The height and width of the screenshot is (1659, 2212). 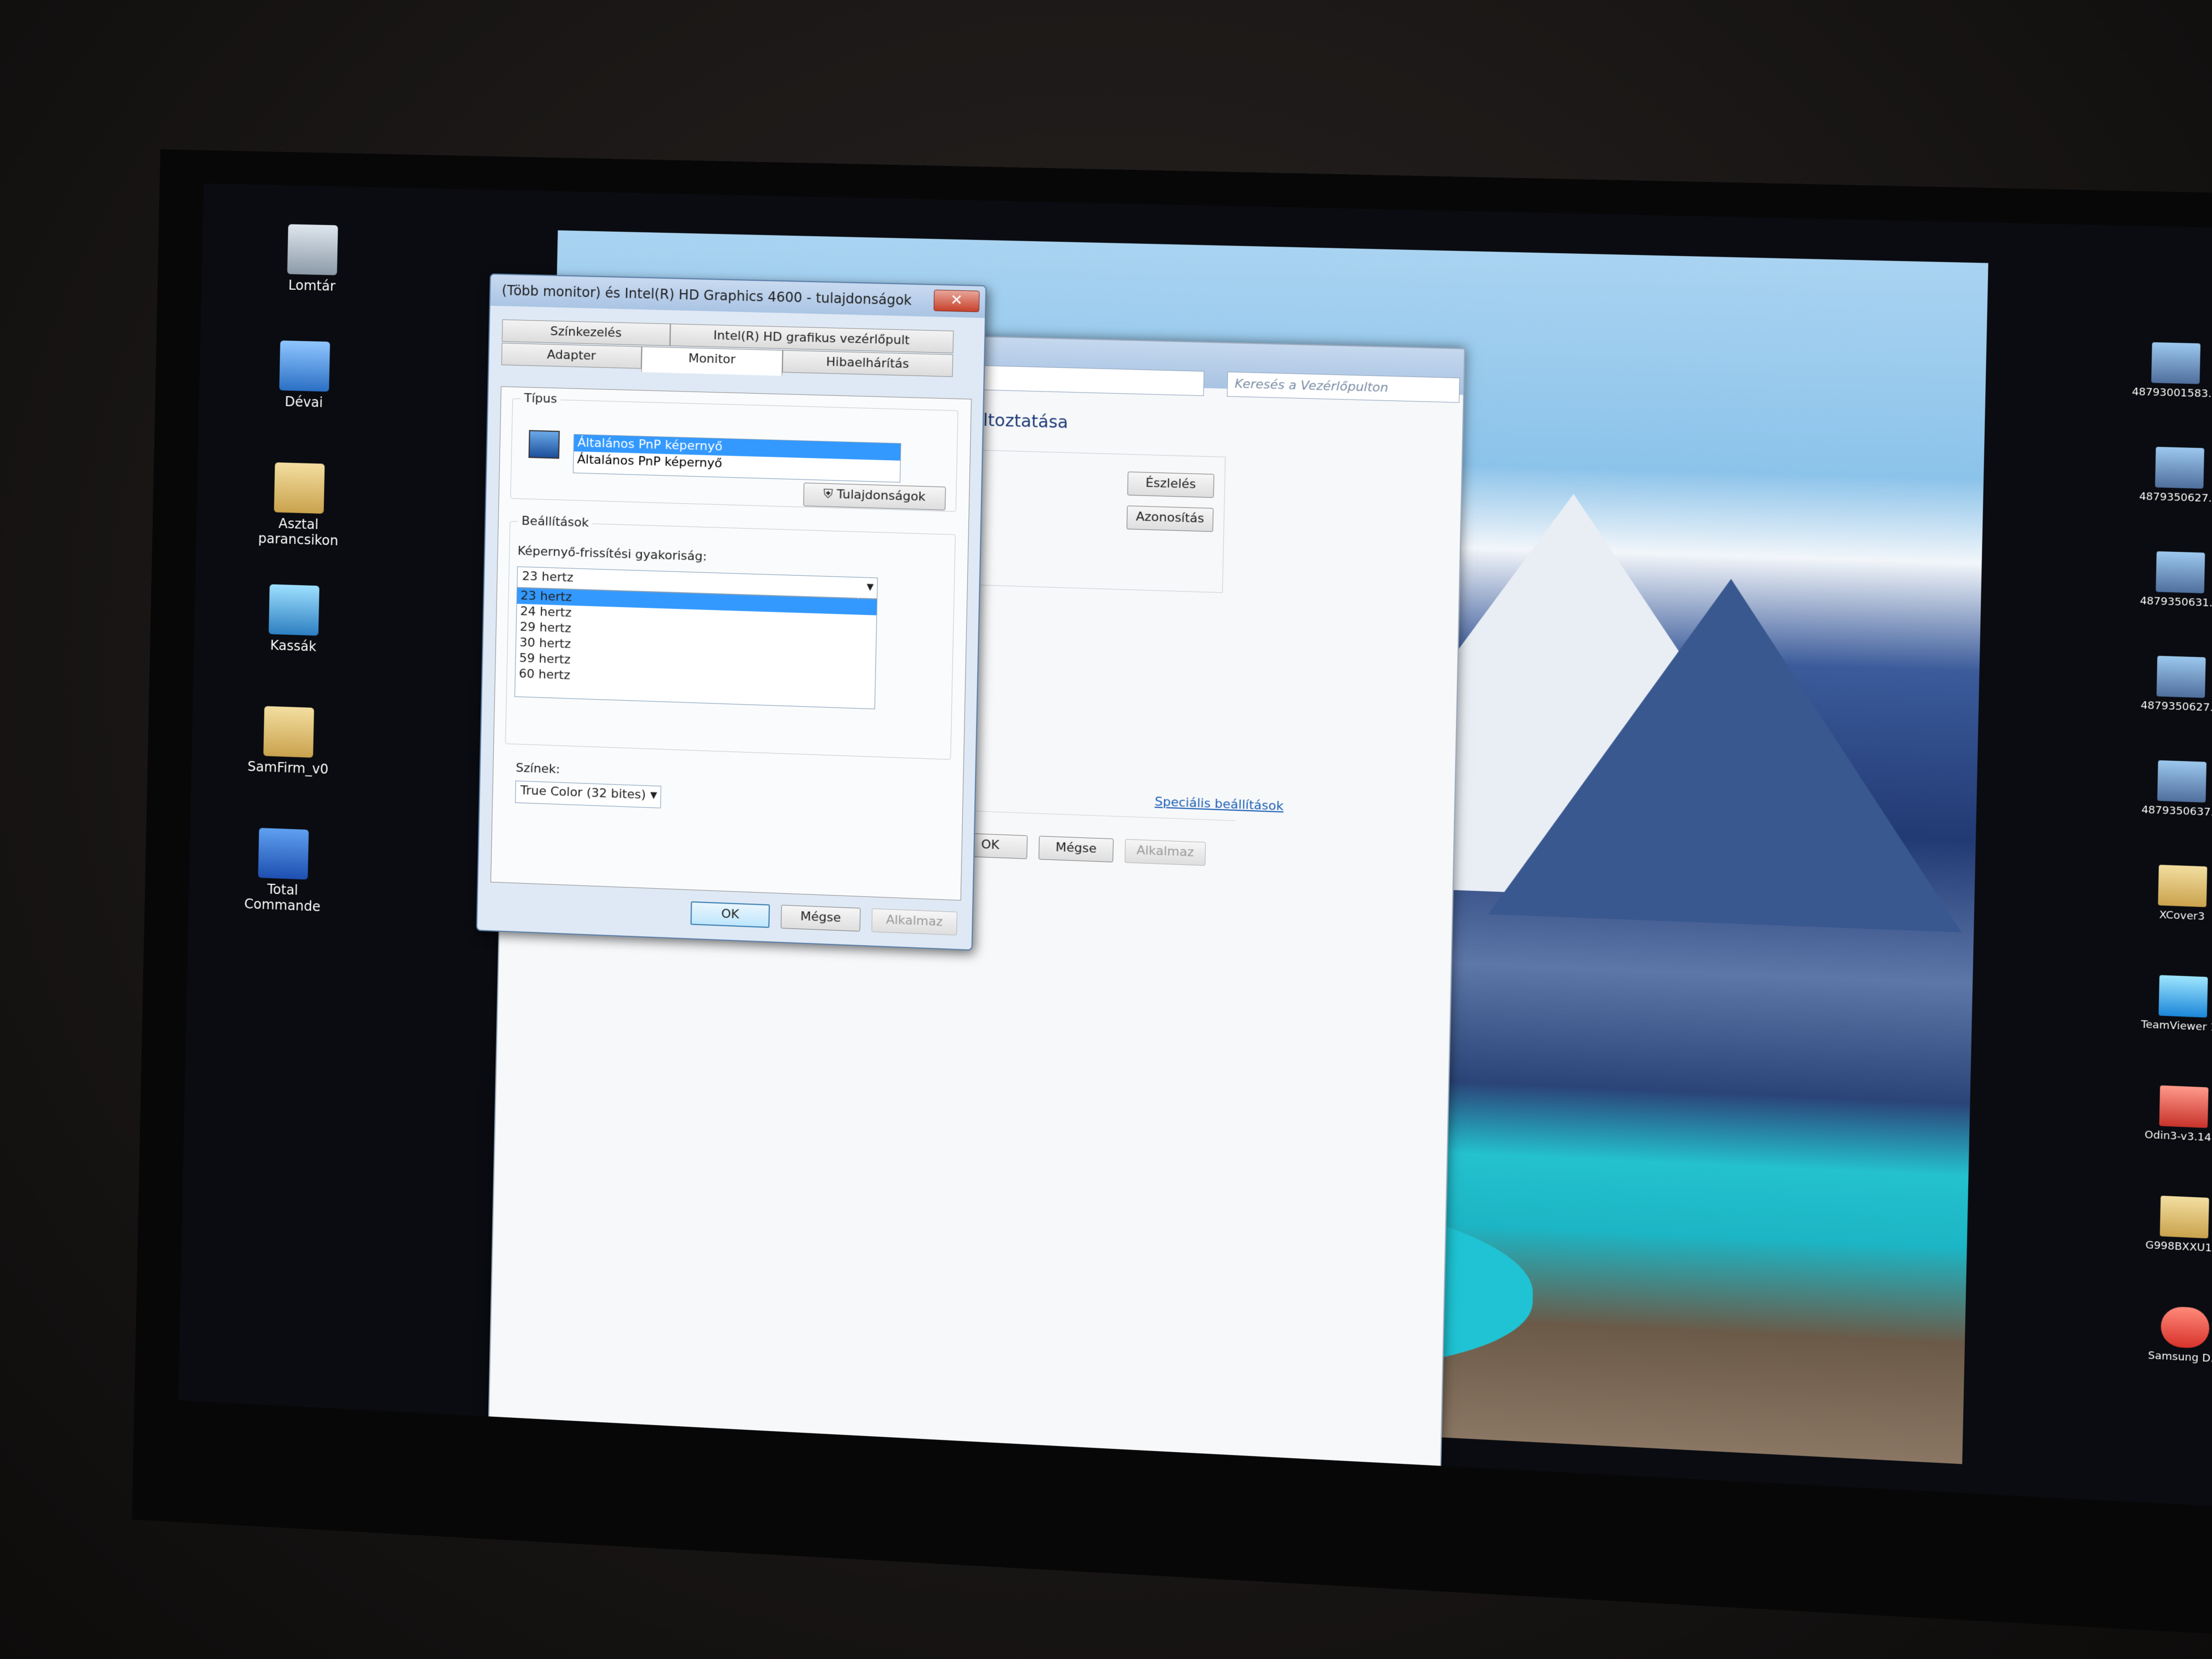 I want to click on desktop-icon-label: Dévai, so click(x=304, y=403).